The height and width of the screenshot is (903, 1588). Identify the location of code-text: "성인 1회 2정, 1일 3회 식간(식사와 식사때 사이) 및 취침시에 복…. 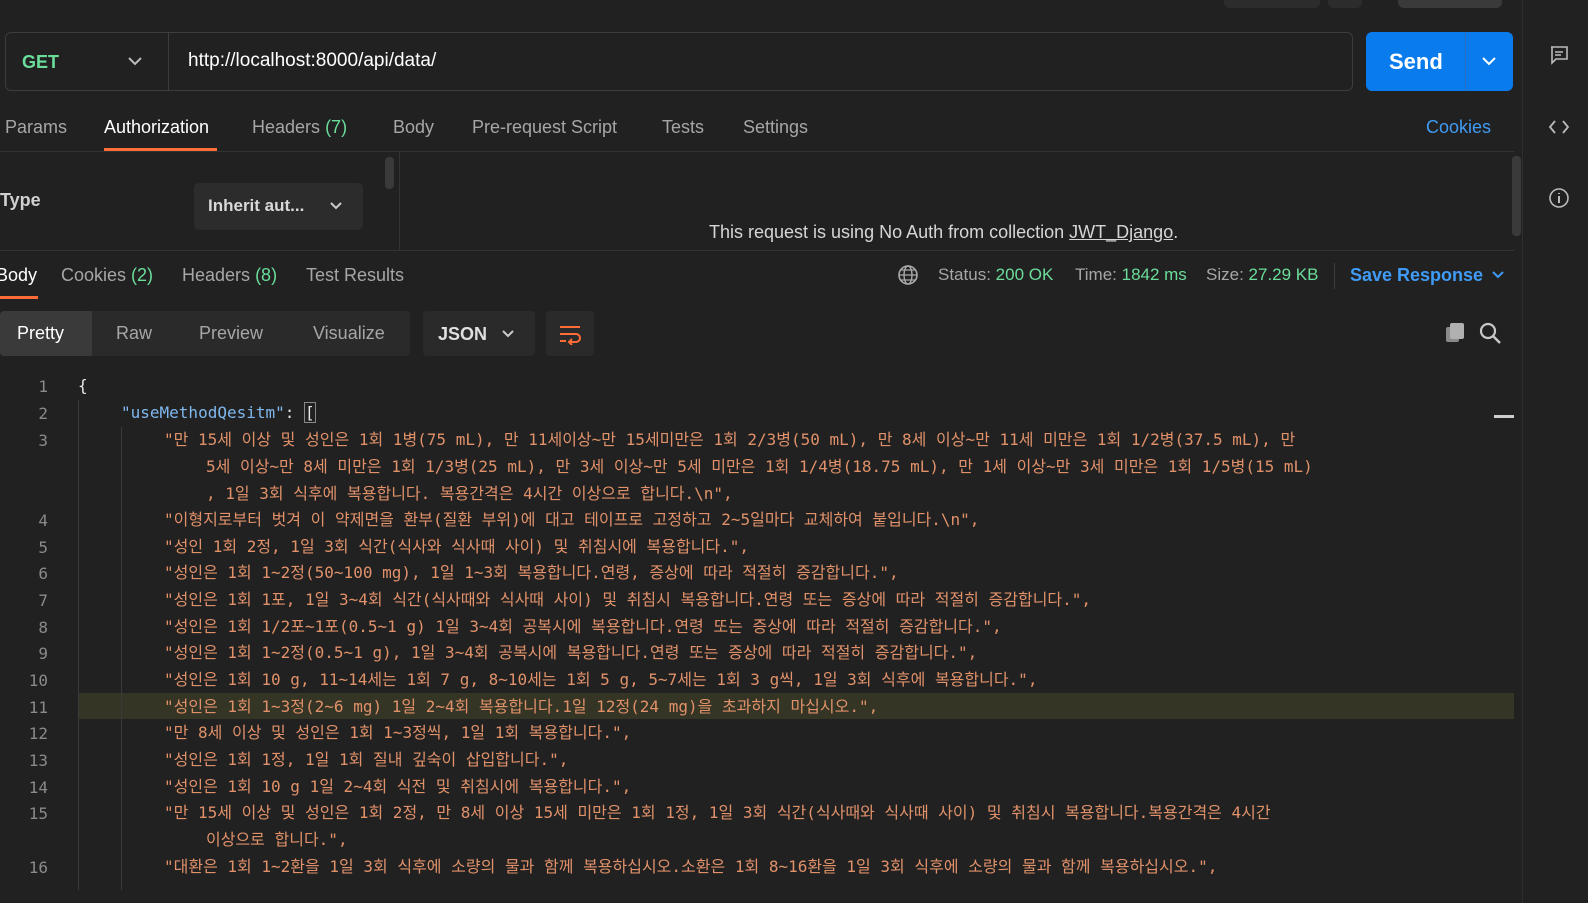
(457, 546).